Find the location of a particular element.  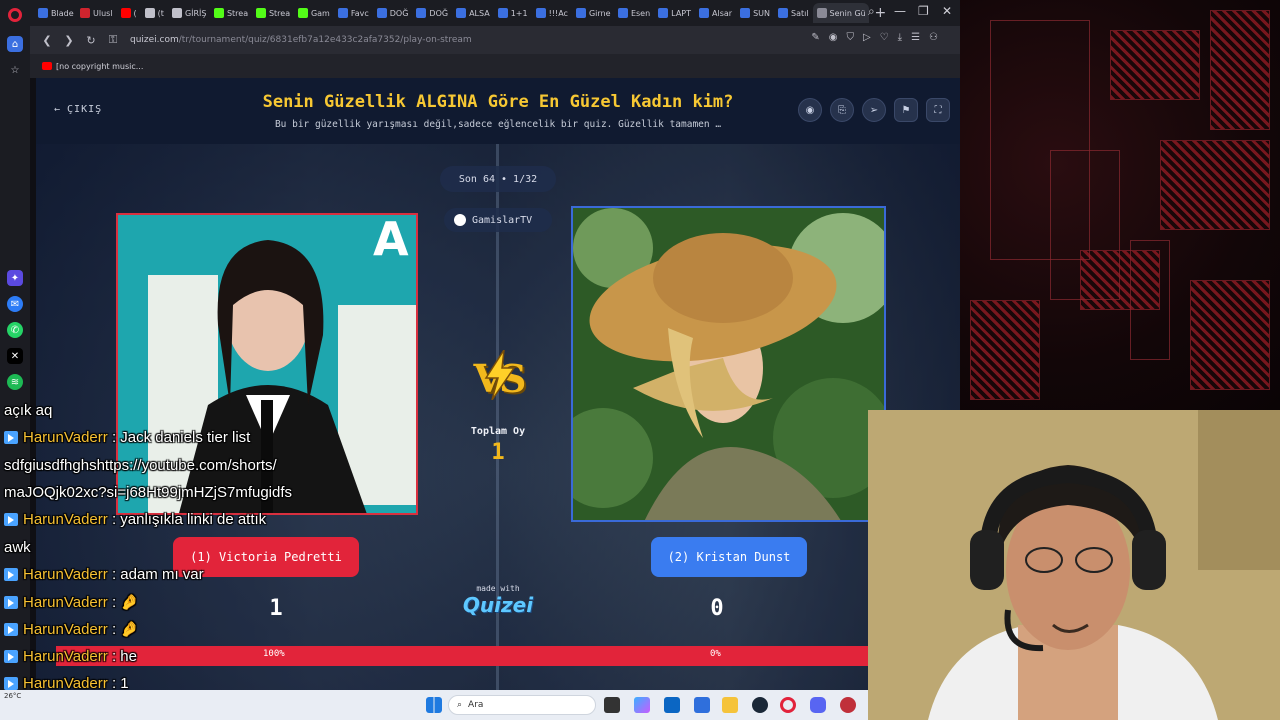

browser-tab: !!!Ac is located at coordinates (552, 13).